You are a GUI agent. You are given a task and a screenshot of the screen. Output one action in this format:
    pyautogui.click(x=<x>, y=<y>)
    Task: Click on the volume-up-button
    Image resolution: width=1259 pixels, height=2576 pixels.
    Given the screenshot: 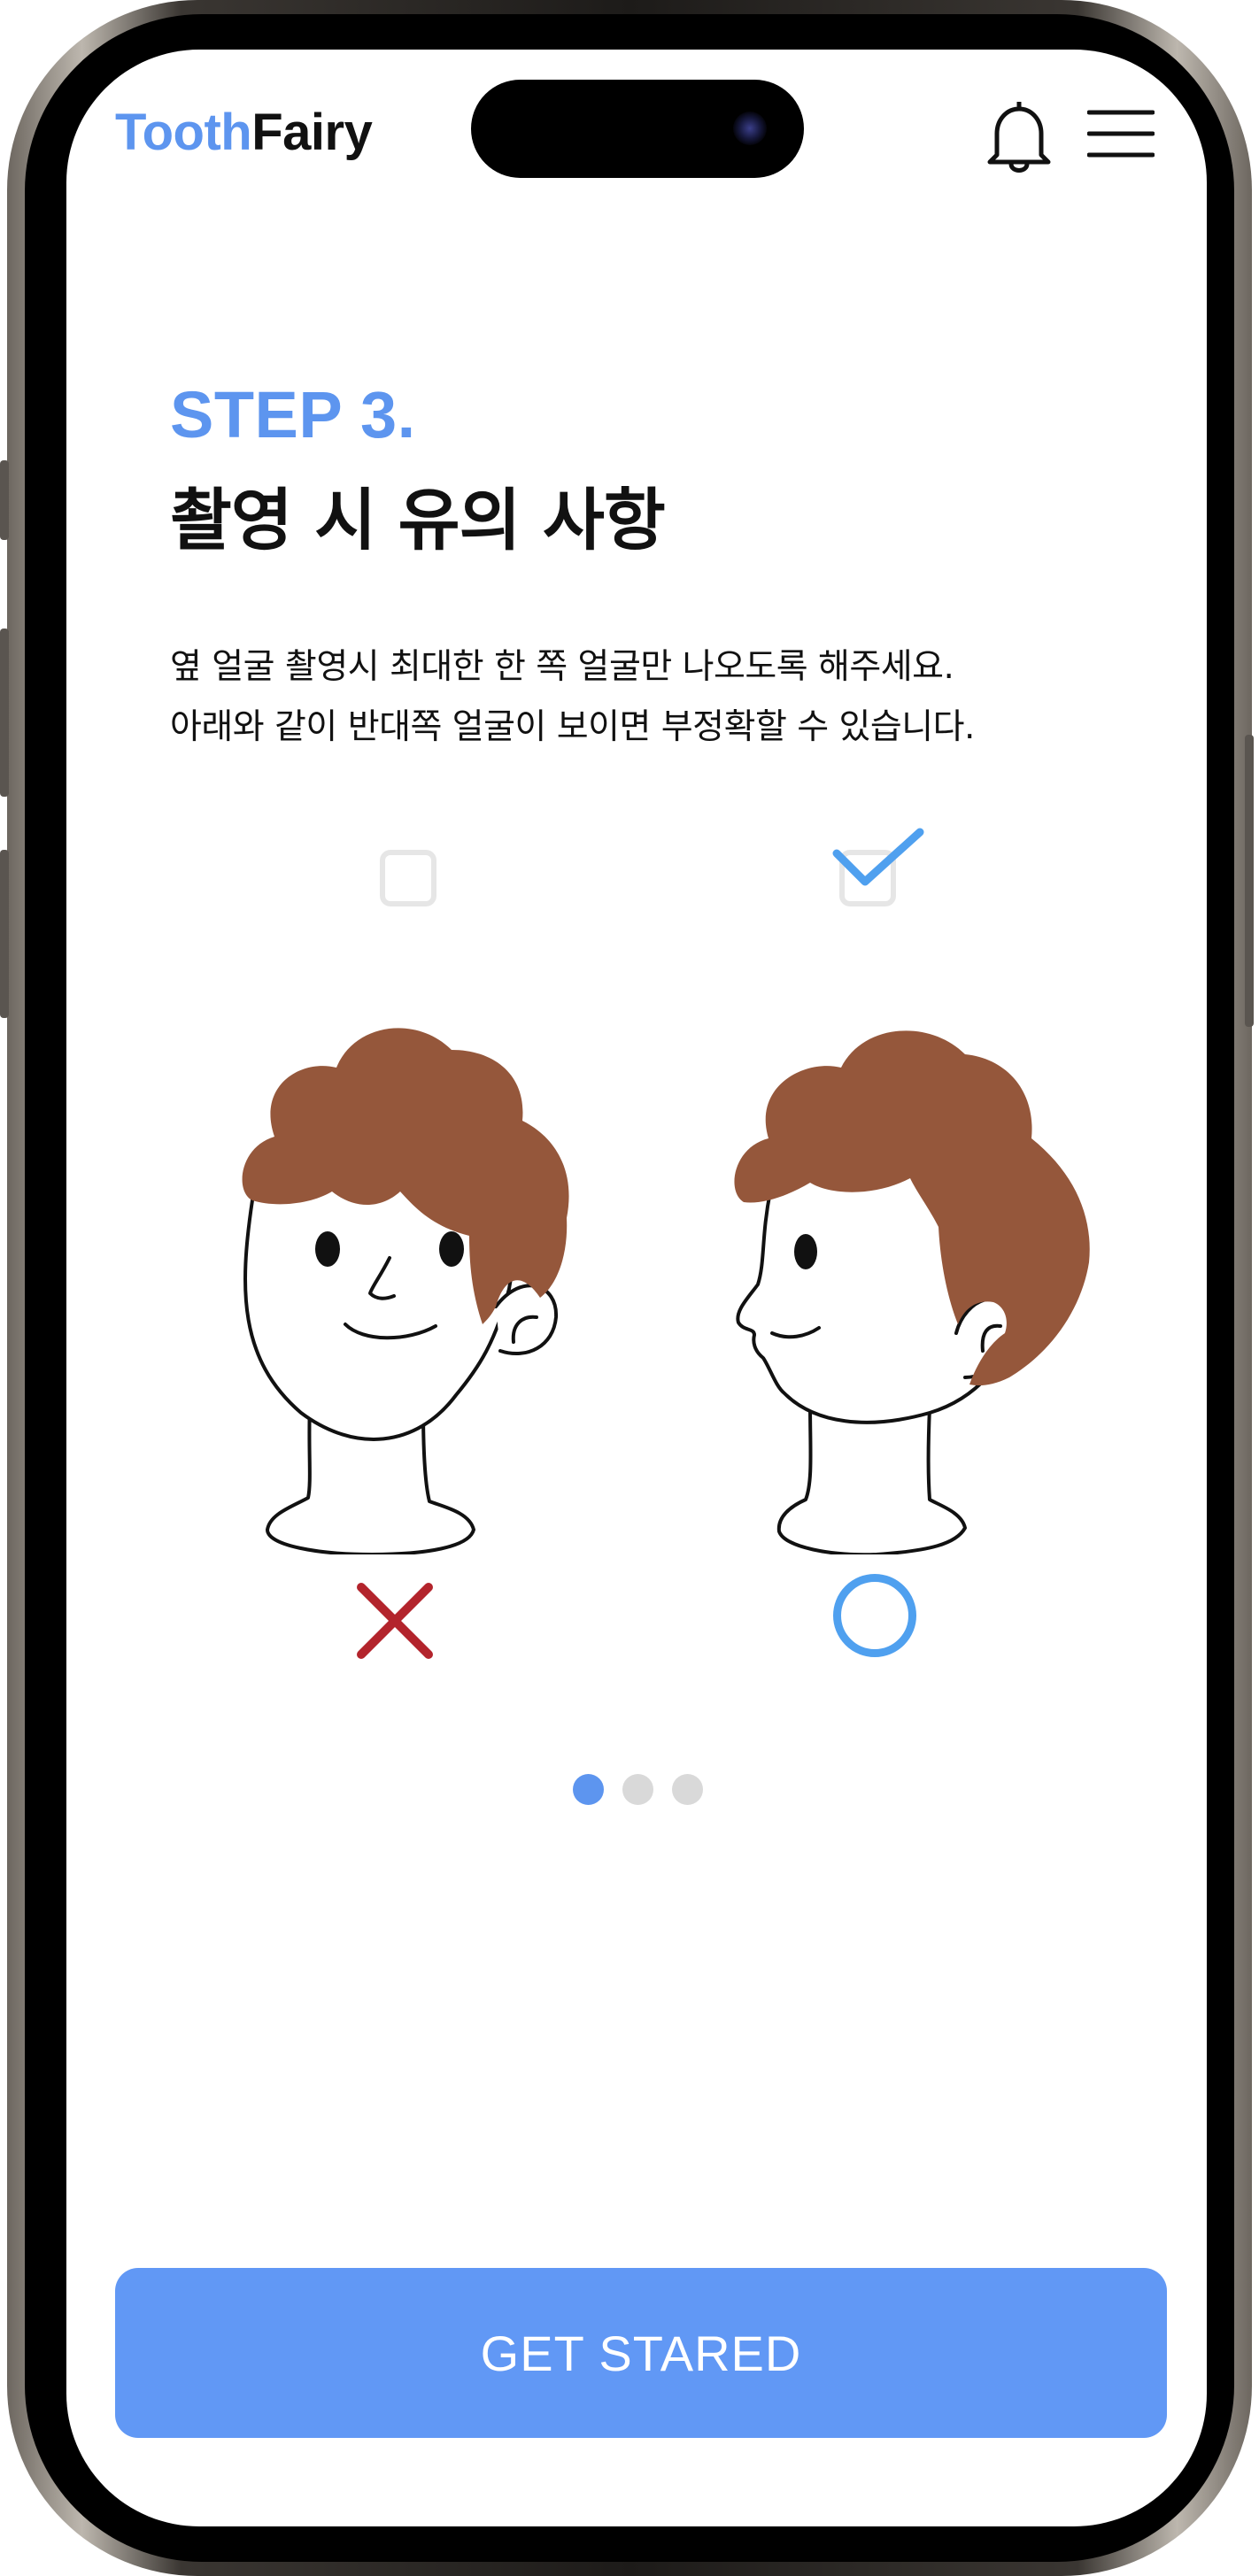 What is the action you would take?
    pyautogui.click(x=4, y=713)
    